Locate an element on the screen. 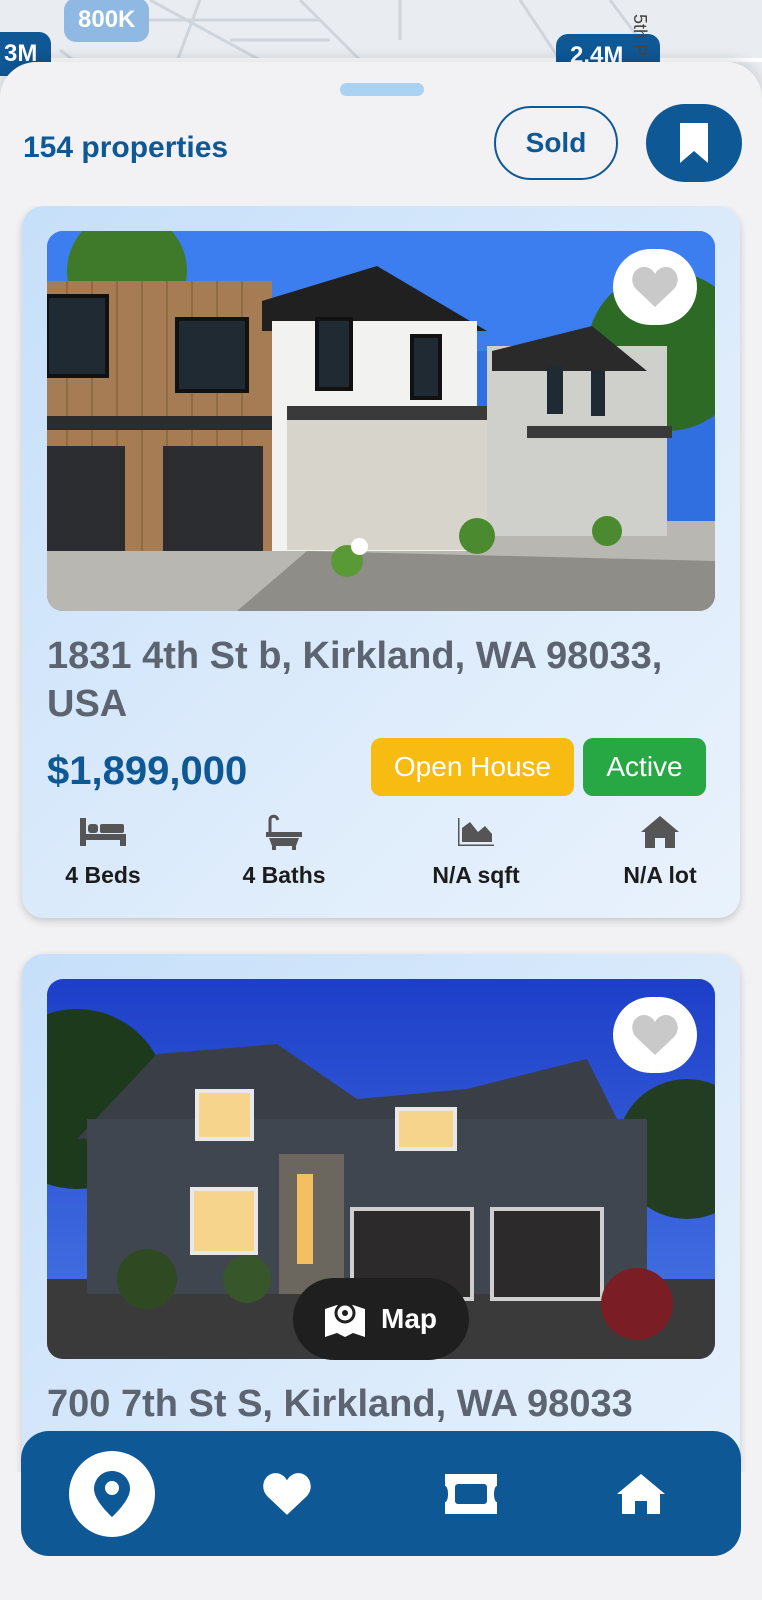 The width and height of the screenshot is (762, 1600). map-pin-icon is located at coordinates (112, 1493).